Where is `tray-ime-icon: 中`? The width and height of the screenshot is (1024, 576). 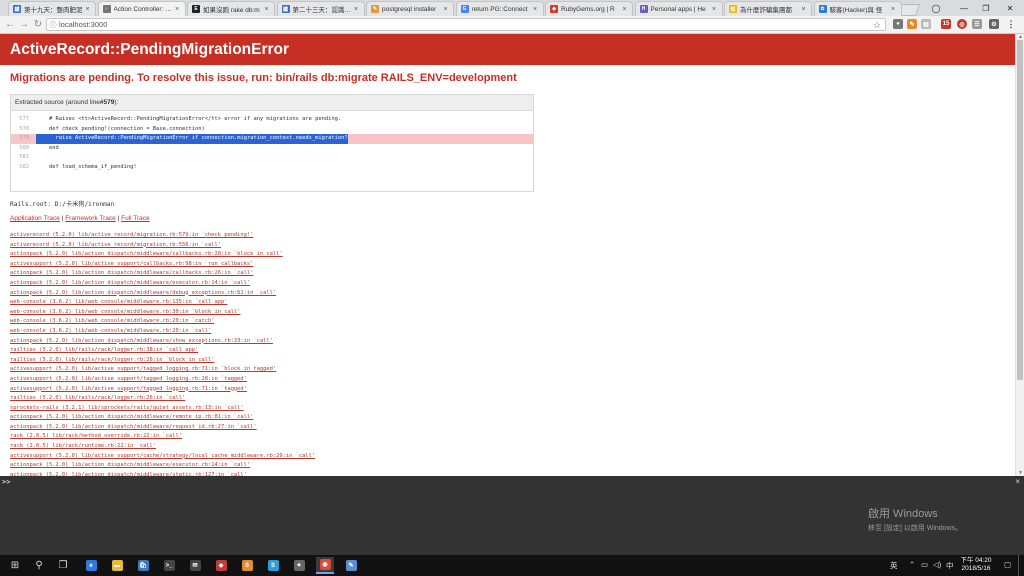
tray-ime-icon: 中 is located at coordinates (950, 565).